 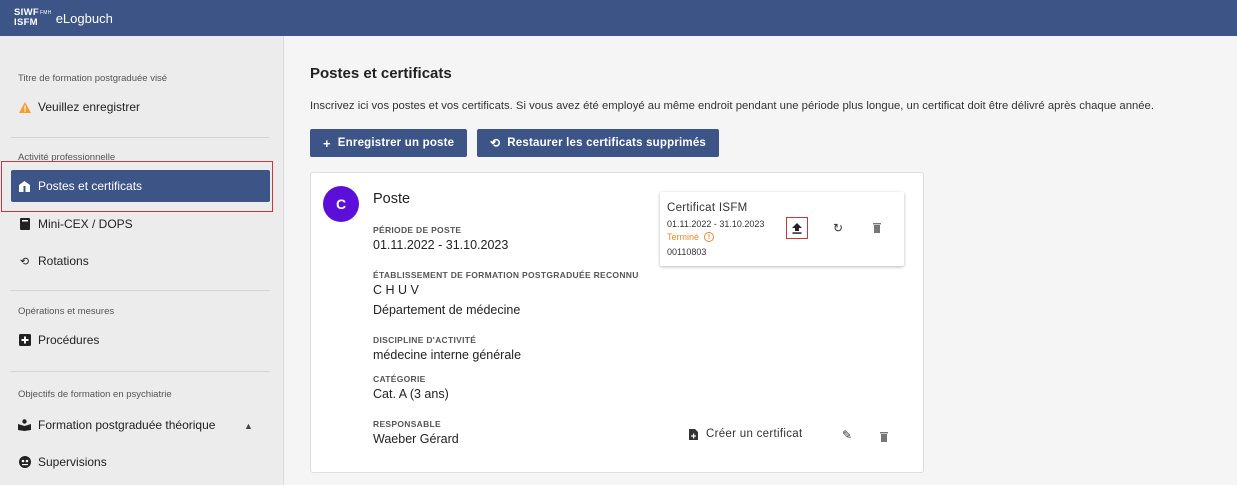 What do you see at coordinates (72, 462) in the screenshot?
I see `sidebar-item-label: Supervisions` at bounding box center [72, 462].